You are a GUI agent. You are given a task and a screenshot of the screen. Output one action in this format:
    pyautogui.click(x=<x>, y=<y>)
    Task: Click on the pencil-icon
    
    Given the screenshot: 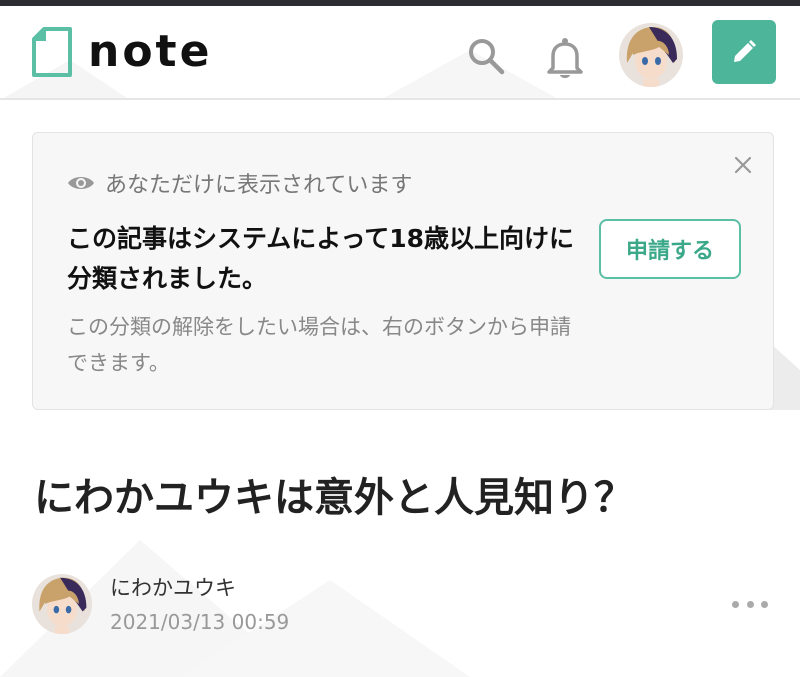 What is the action you would take?
    pyautogui.click(x=745, y=51)
    